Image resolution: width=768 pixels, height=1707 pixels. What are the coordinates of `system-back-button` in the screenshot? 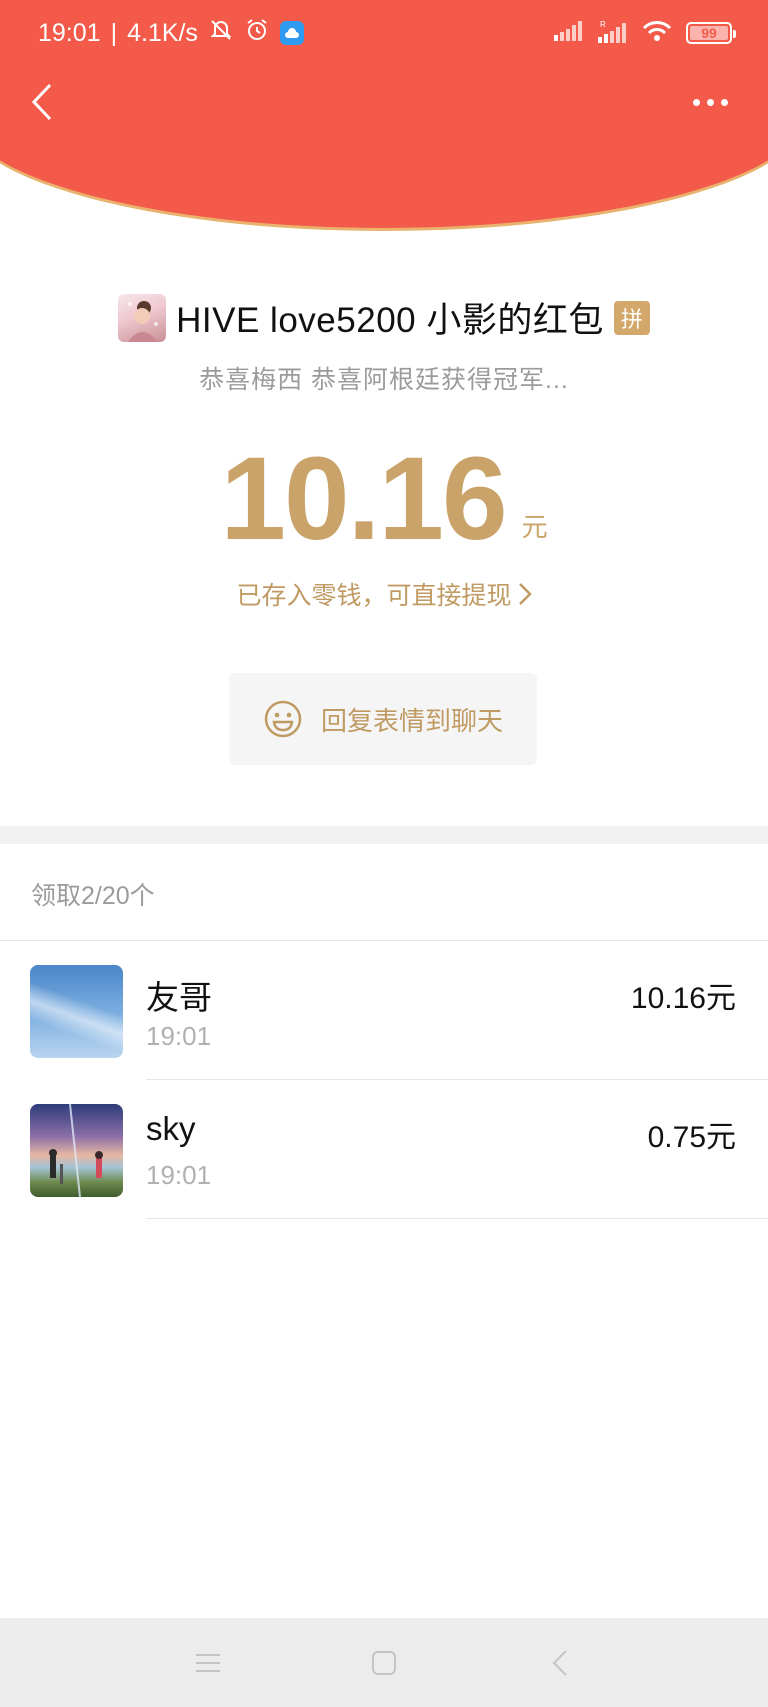 It's located at (560, 1663).